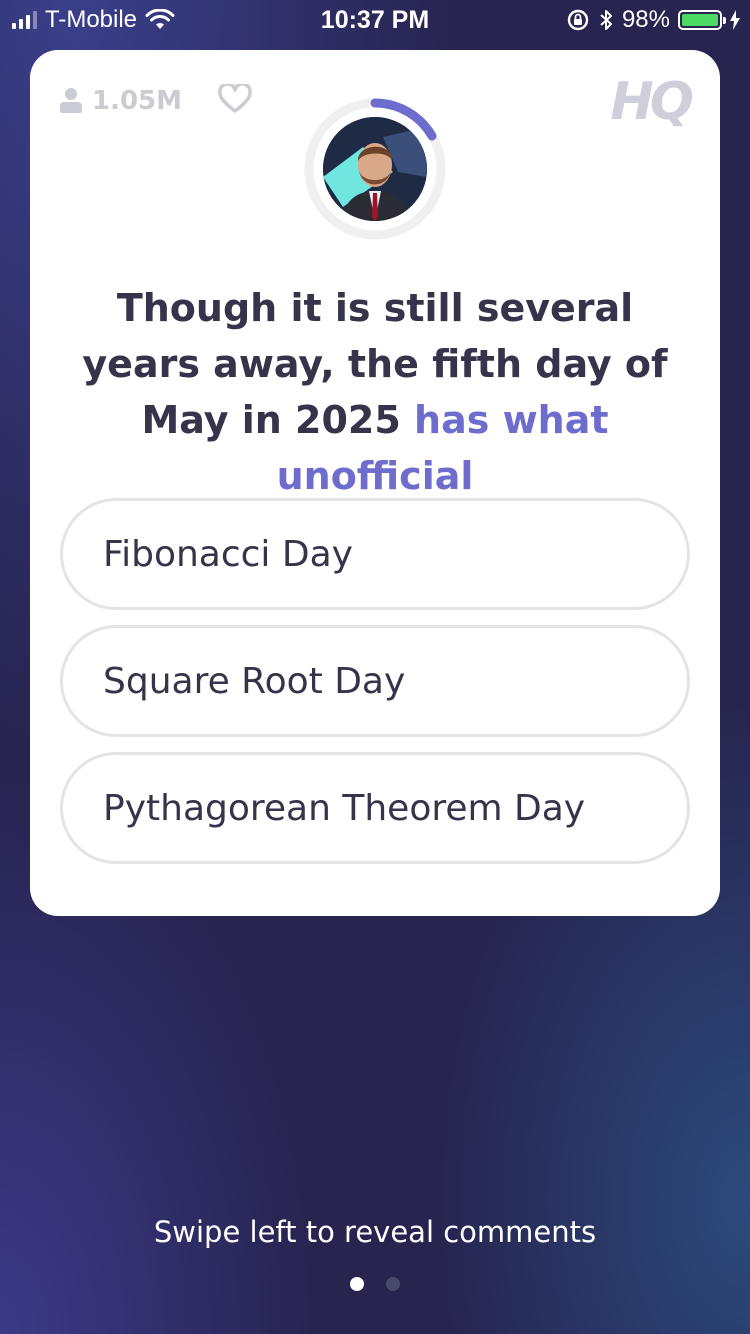  Describe the element at coordinates (578, 20) in the screenshot. I see `rotation-lock-icon` at that location.